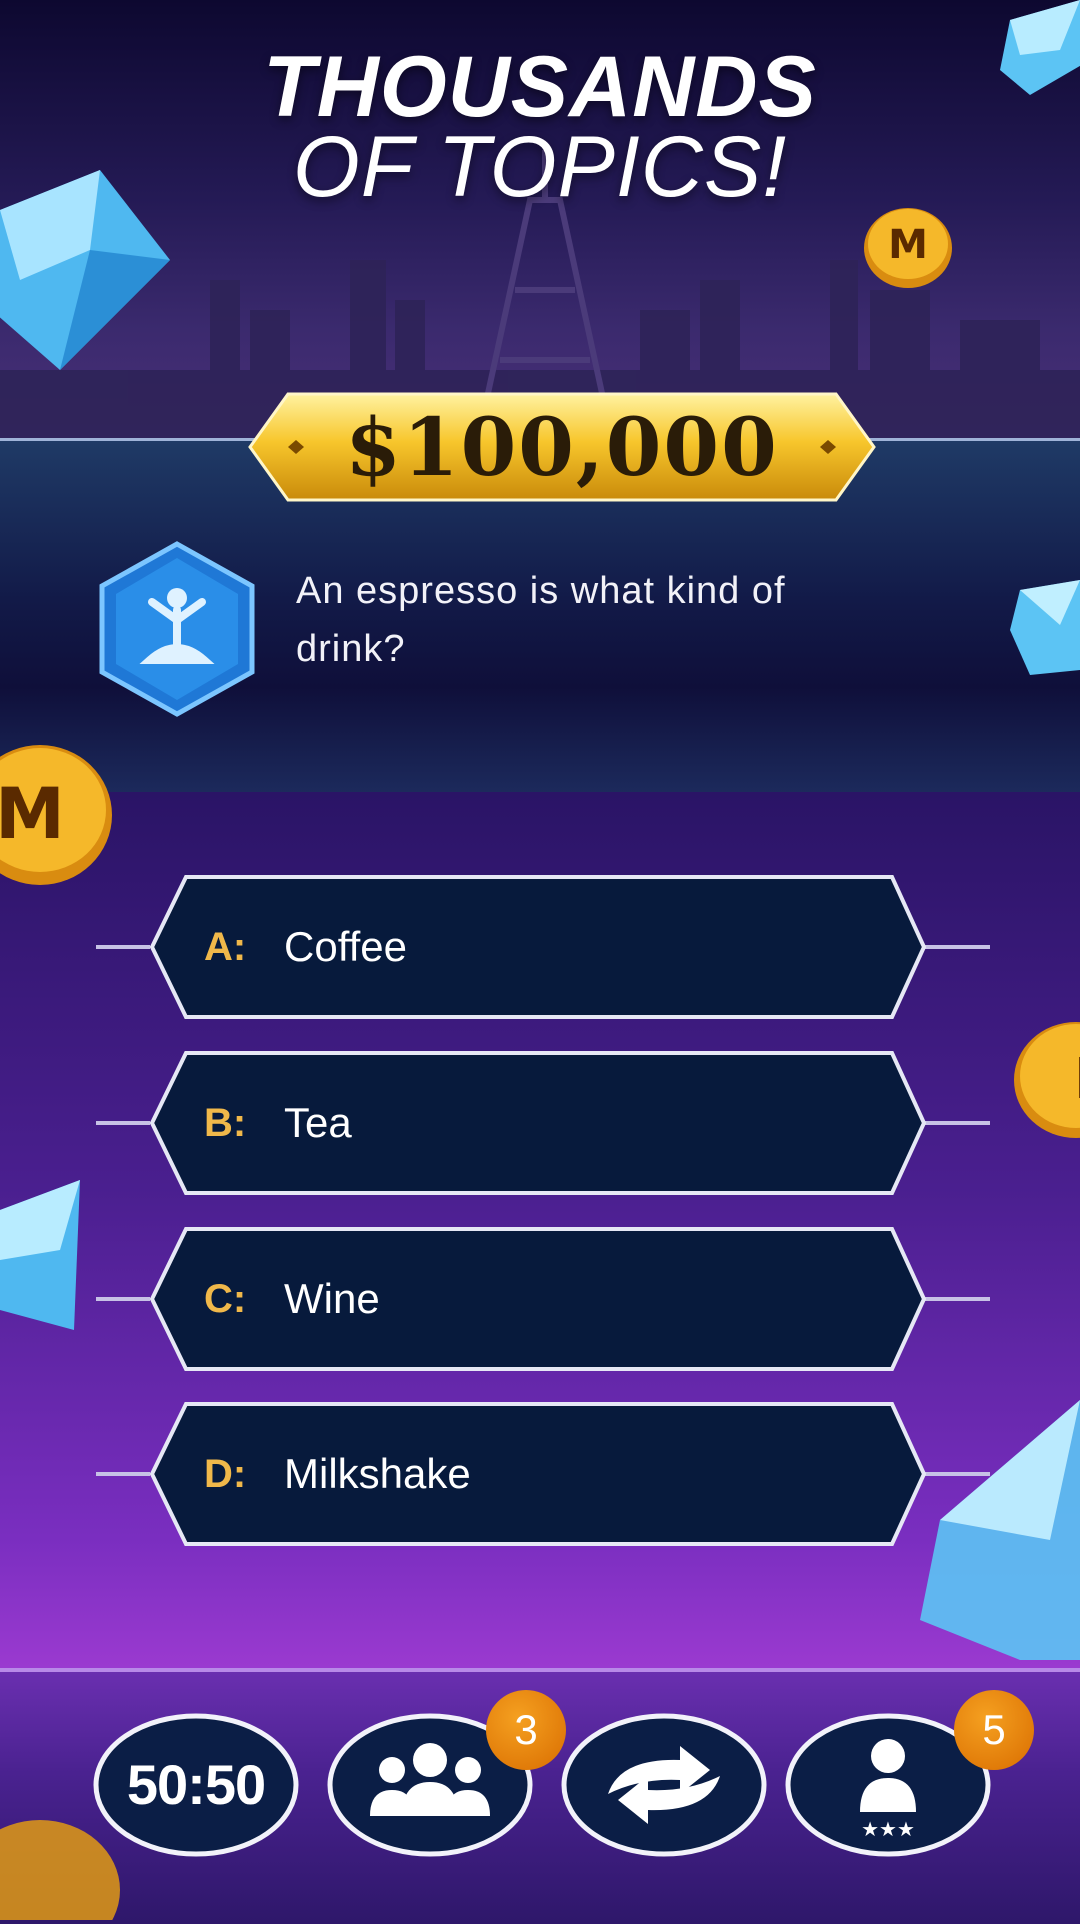  I want to click on fifty-fifty-button: 50:50, so click(196, 1785).